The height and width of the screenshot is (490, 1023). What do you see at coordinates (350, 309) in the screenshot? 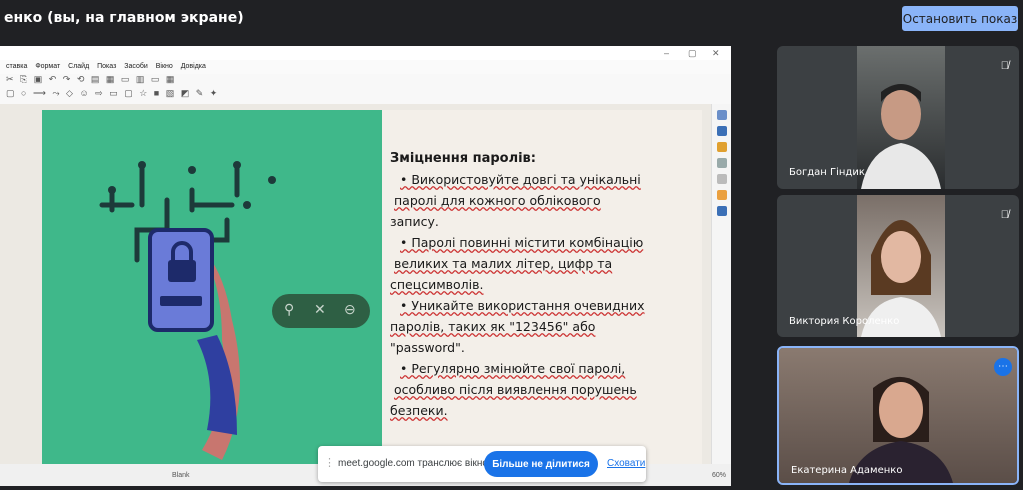
I see `remove-icon: ⊖` at bounding box center [350, 309].